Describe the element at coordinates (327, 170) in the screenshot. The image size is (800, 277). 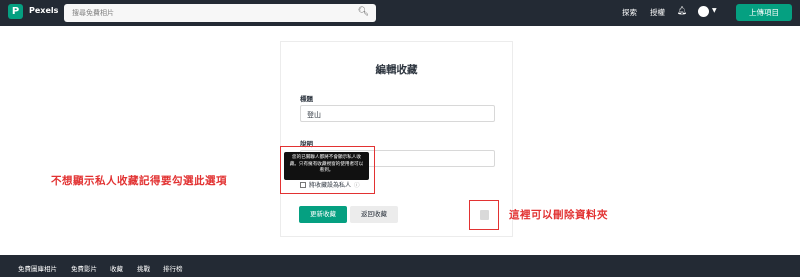
I see `annotation-box-private` at that location.